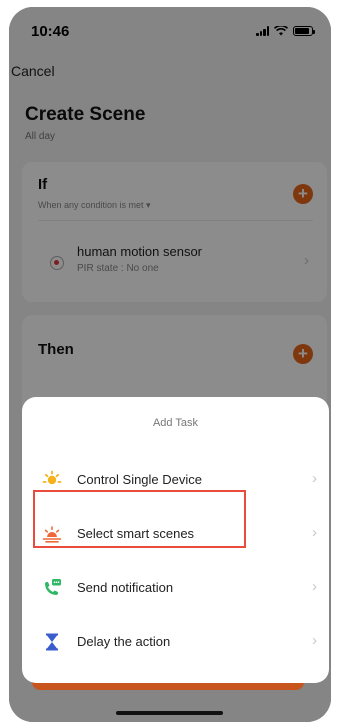  What do you see at coordinates (125, 587) in the screenshot?
I see `task-label: Send notification` at bounding box center [125, 587].